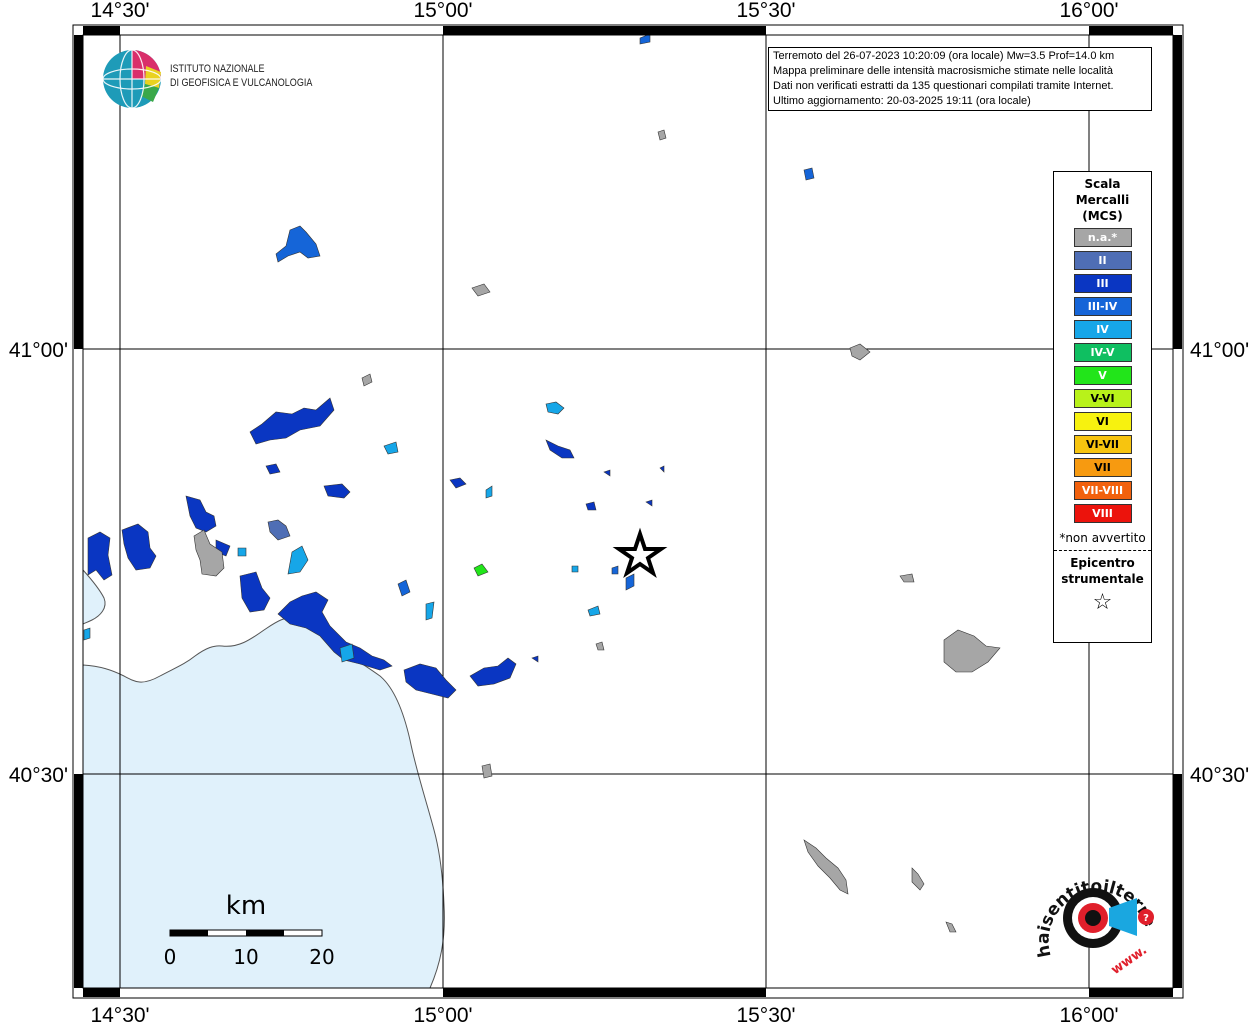  I want to click on legend-class-2: III, so click(1102, 283).